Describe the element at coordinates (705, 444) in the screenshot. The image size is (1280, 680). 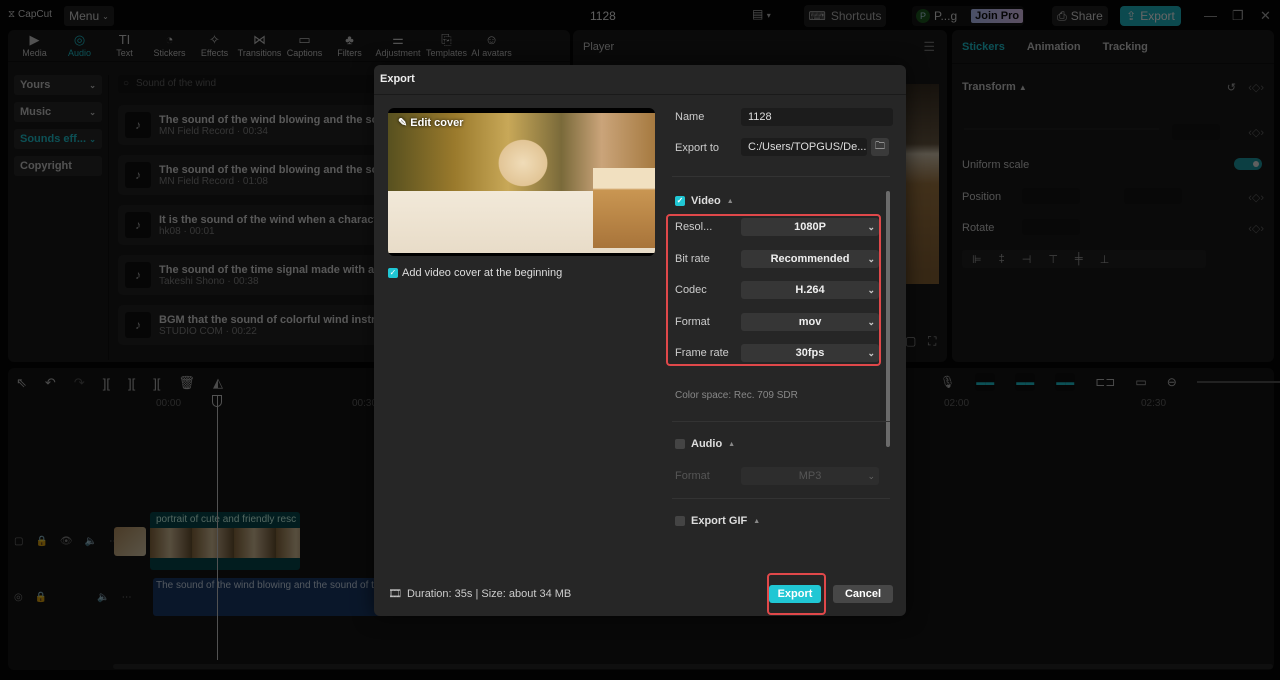
I see `audio-section-toggle: Audio ▲` at that location.